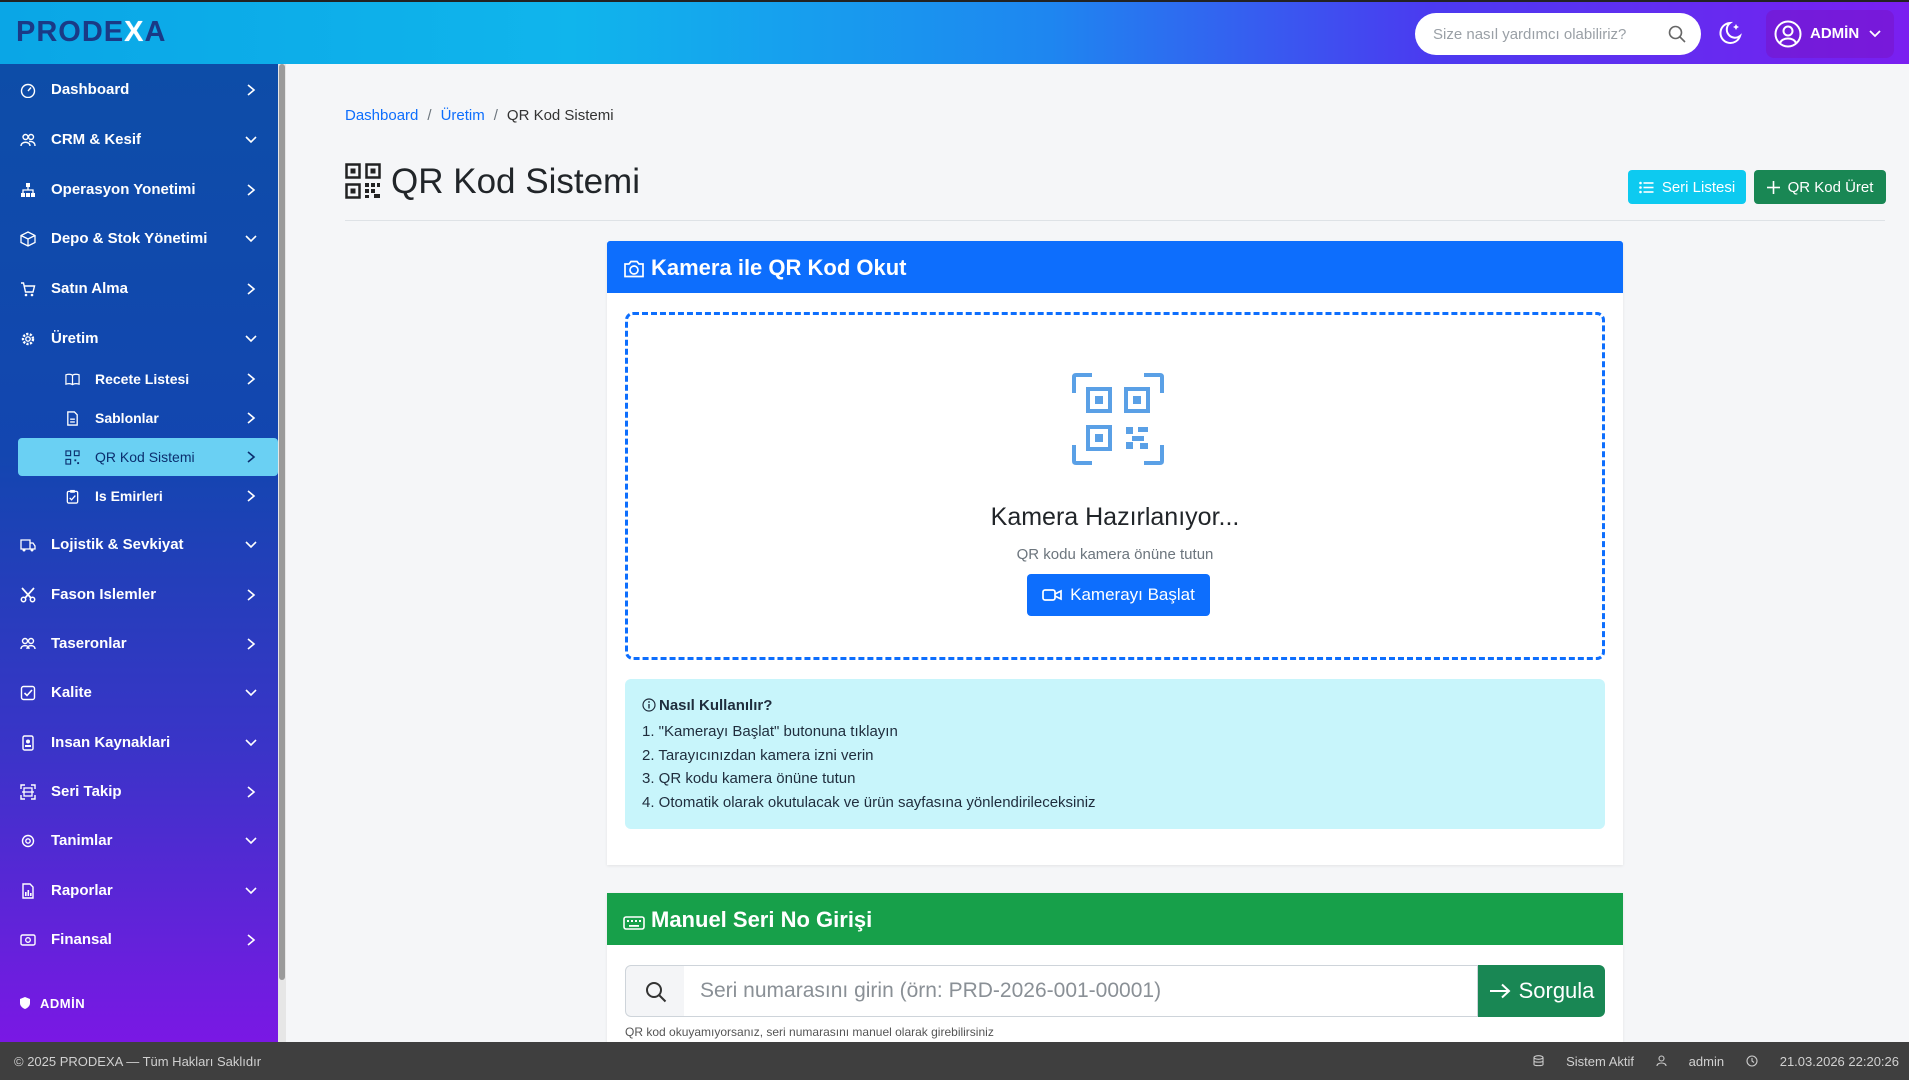 This screenshot has width=1909, height=1080. What do you see at coordinates (28, 841) in the screenshot?
I see `gear-icon` at bounding box center [28, 841].